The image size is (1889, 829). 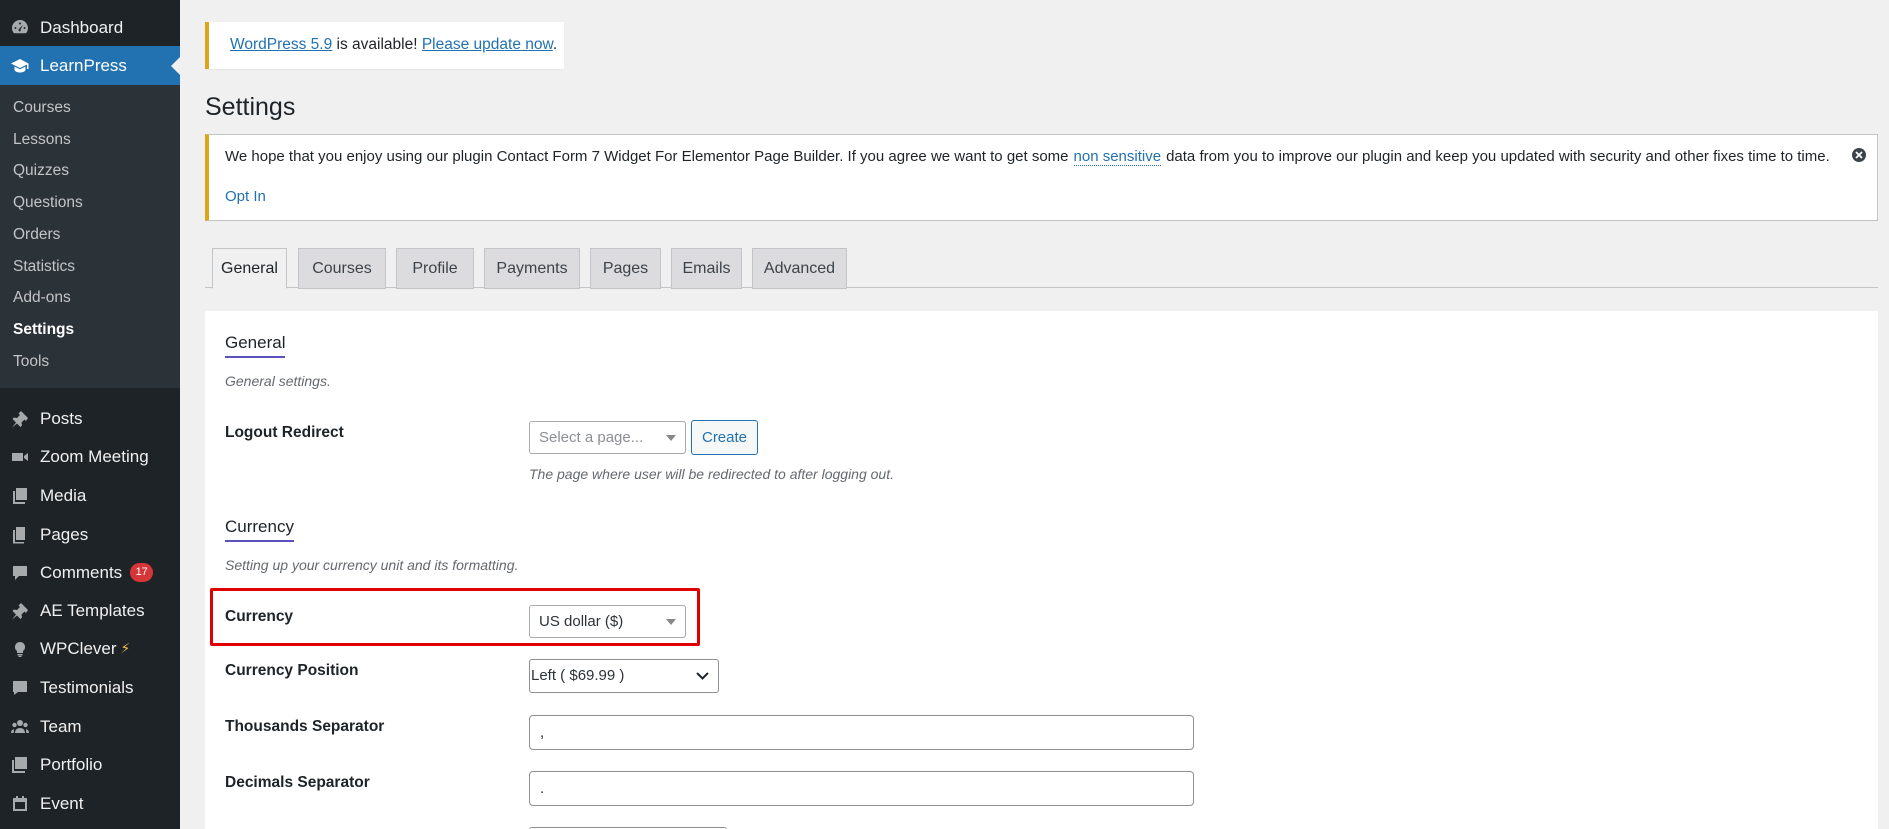 I want to click on portfolio-icon, so click(x=20, y=765).